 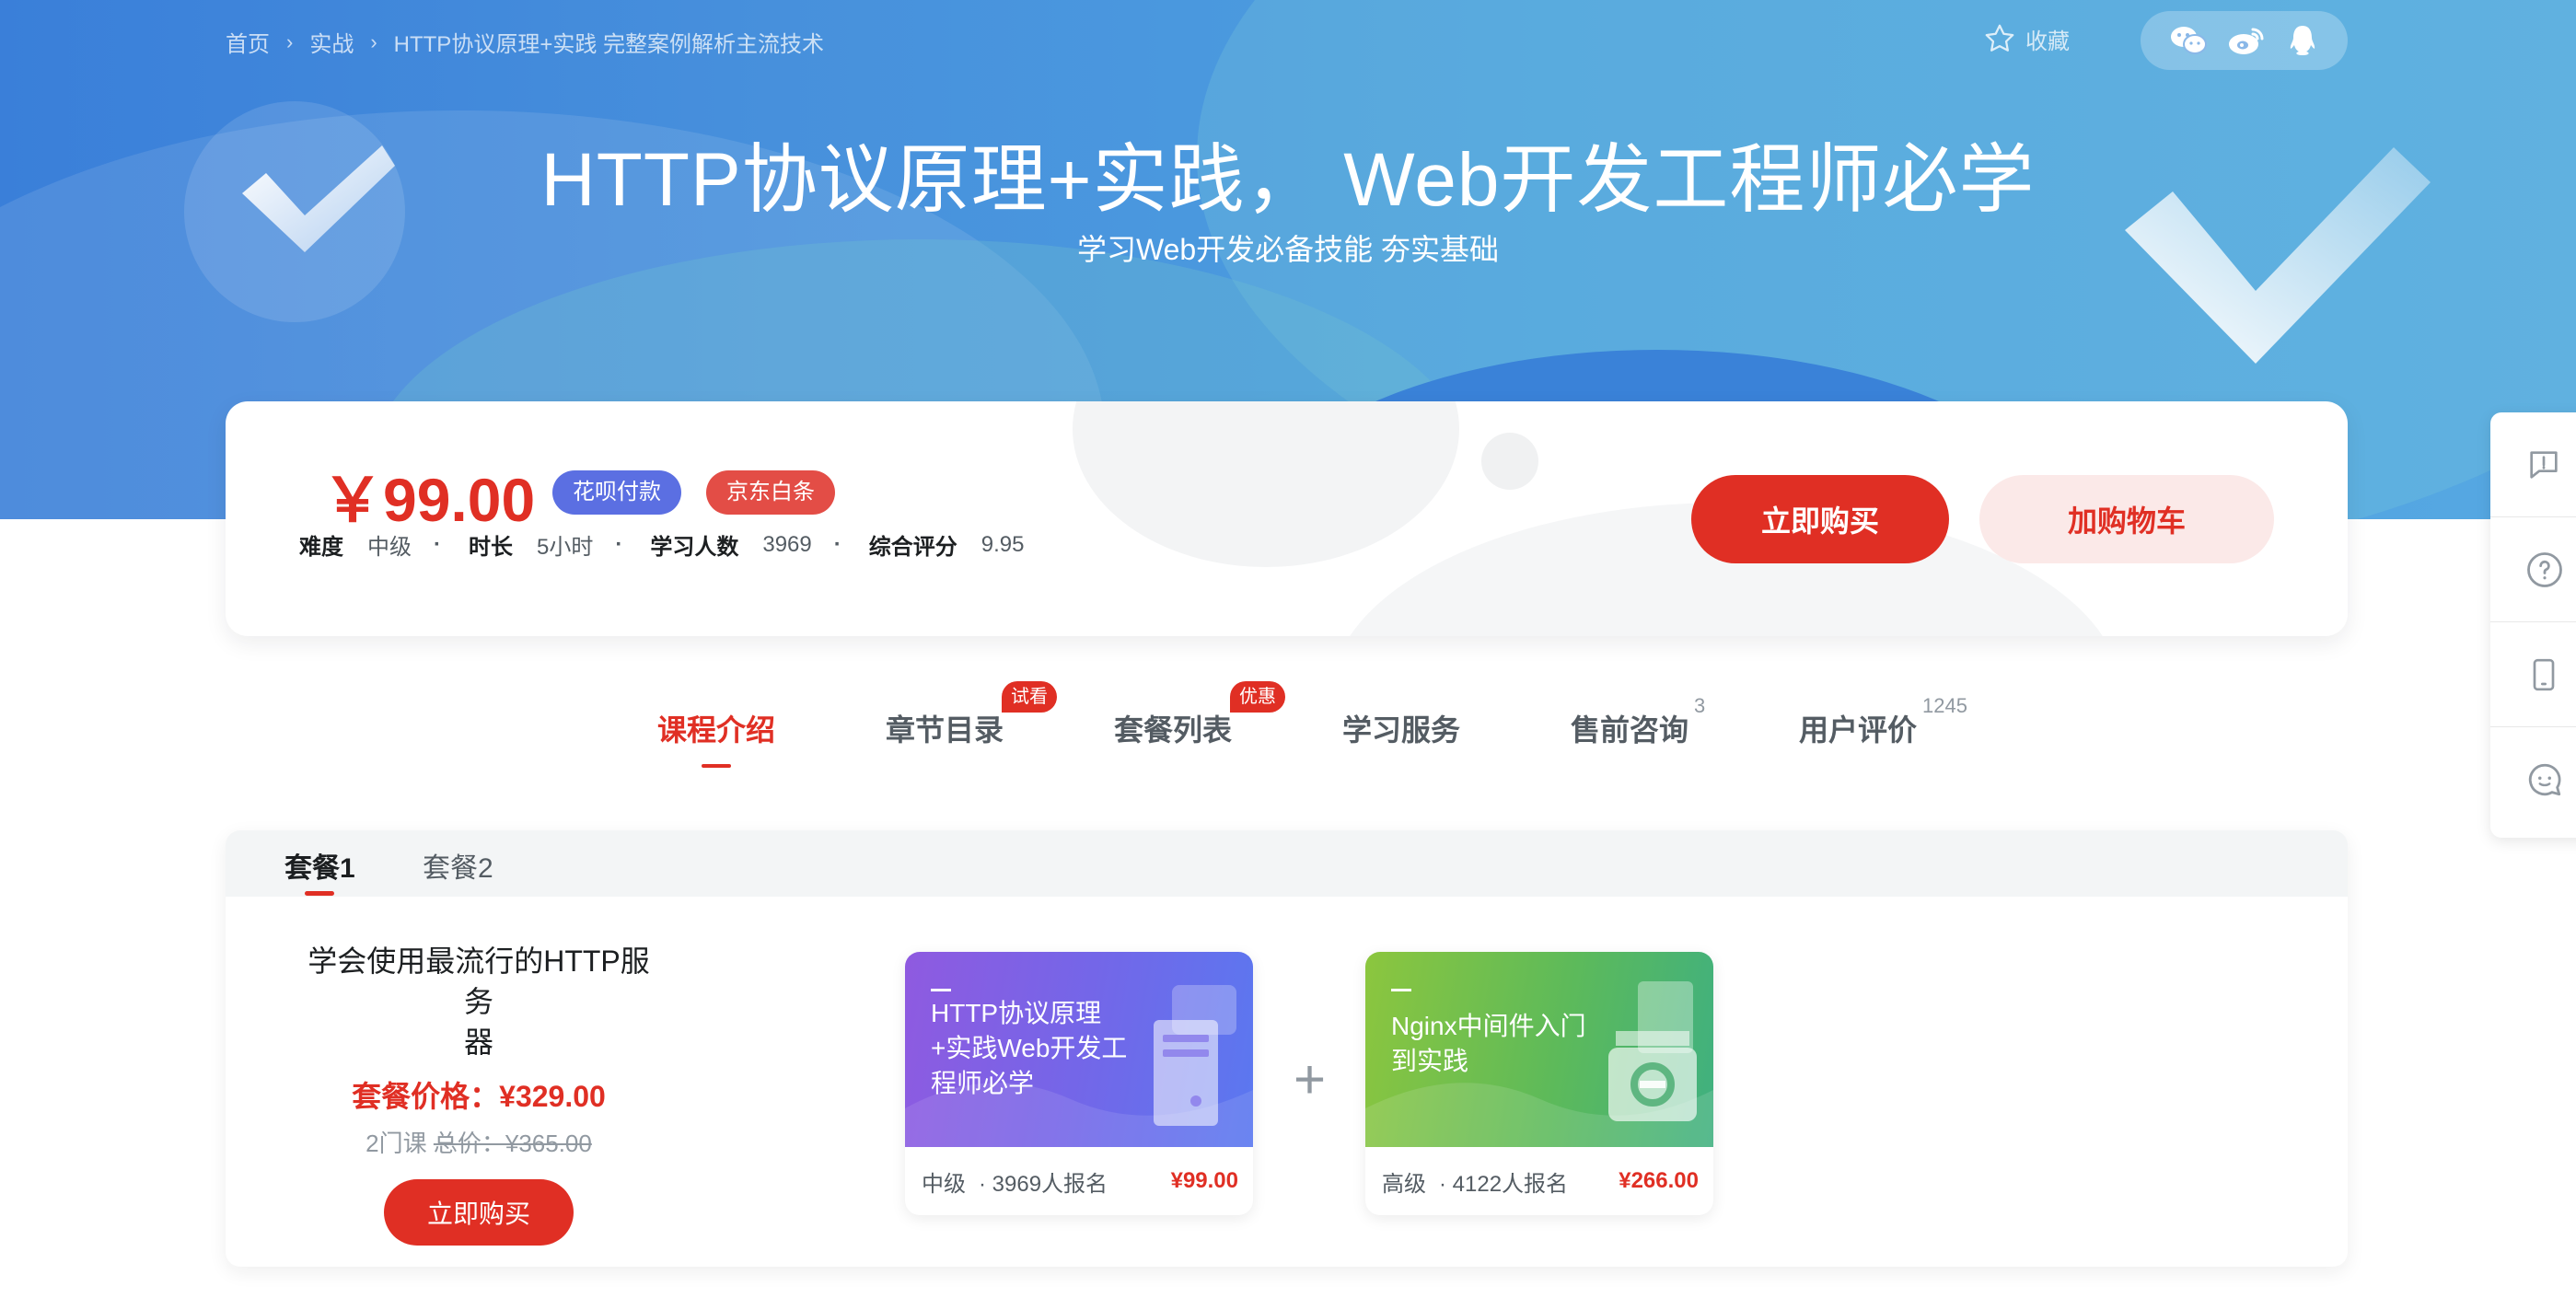 I want to click on tab-label: 章节目录, so click(x=945, y=730).